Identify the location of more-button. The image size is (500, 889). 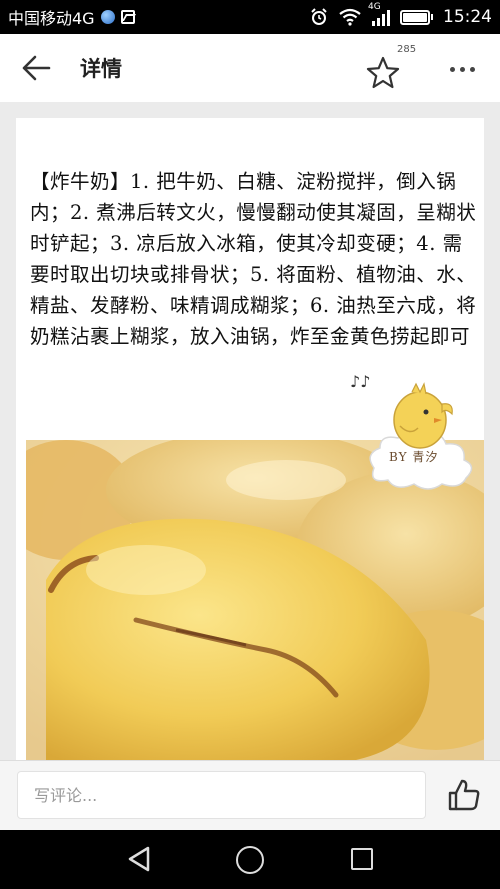
(462, 69).